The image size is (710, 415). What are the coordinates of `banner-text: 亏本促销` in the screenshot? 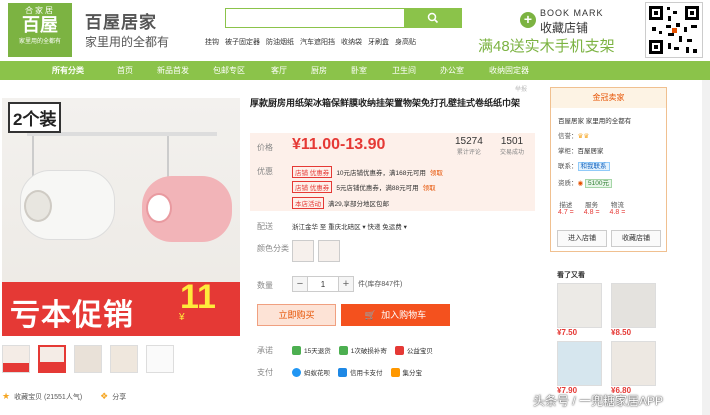 It's located at (72, 315).